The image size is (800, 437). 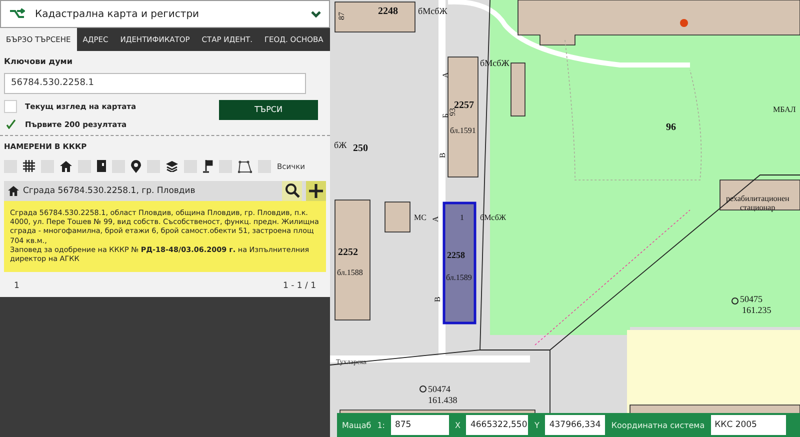 I want to click on scale-prefix: 1:, so click(x=381, y=425).